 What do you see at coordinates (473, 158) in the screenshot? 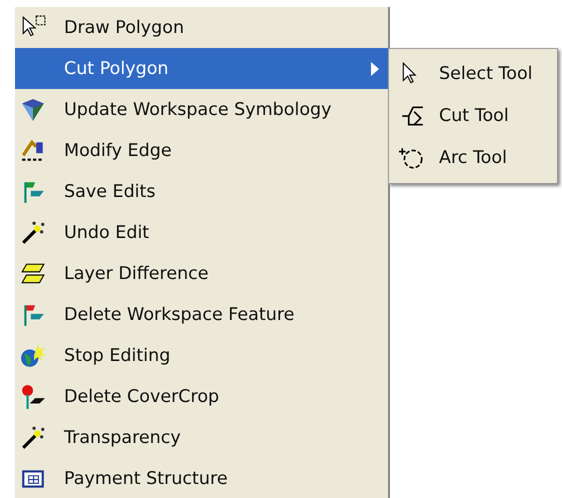
I see `submenu-item: Arc Tool` at bounding box center [473, 158].